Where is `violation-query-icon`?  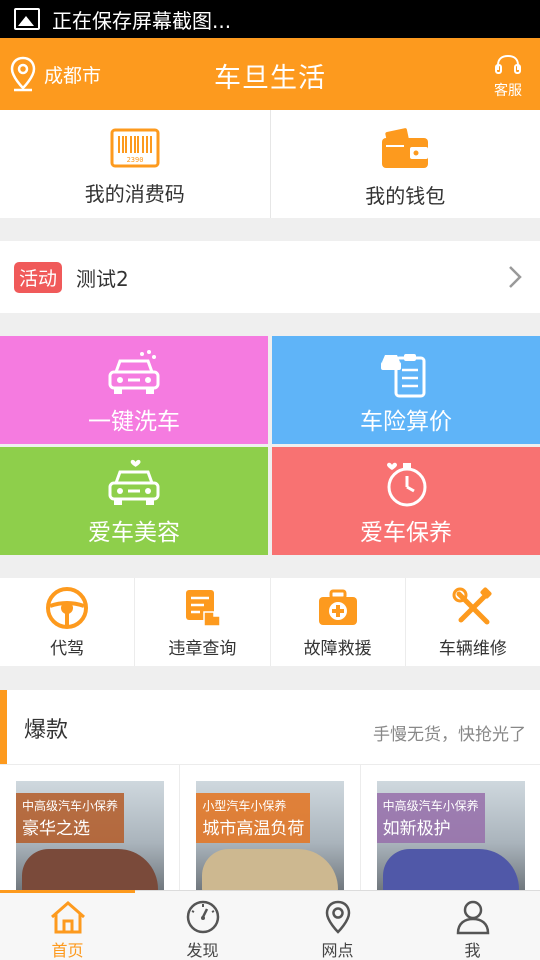
violation-query-icon is located at coordinates (204, 608).